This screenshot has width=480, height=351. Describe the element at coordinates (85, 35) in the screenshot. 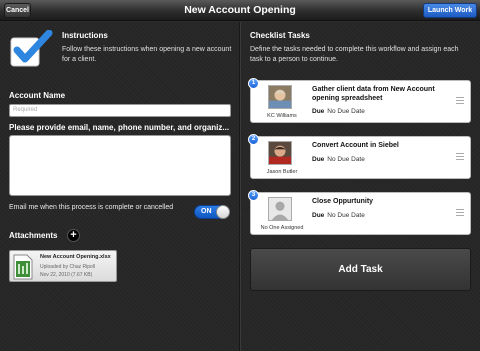

I see `instructions-title: Instructions` at that location.